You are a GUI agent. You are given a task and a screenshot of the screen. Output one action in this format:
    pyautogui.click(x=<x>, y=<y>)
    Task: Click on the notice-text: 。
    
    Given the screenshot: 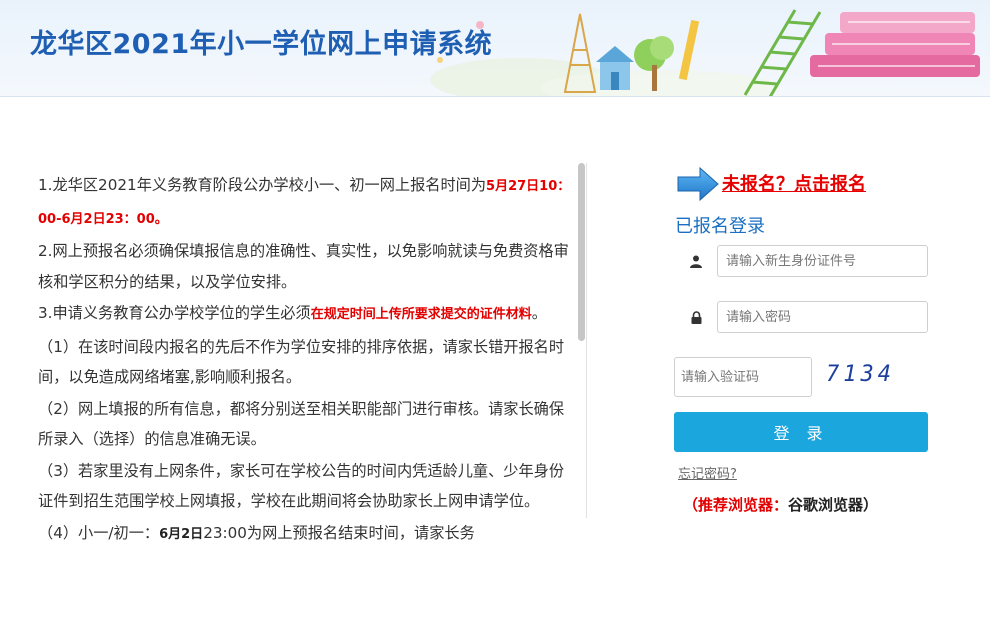 What is the action you would take?
    pyautogui.click(x=539, y=313)
    